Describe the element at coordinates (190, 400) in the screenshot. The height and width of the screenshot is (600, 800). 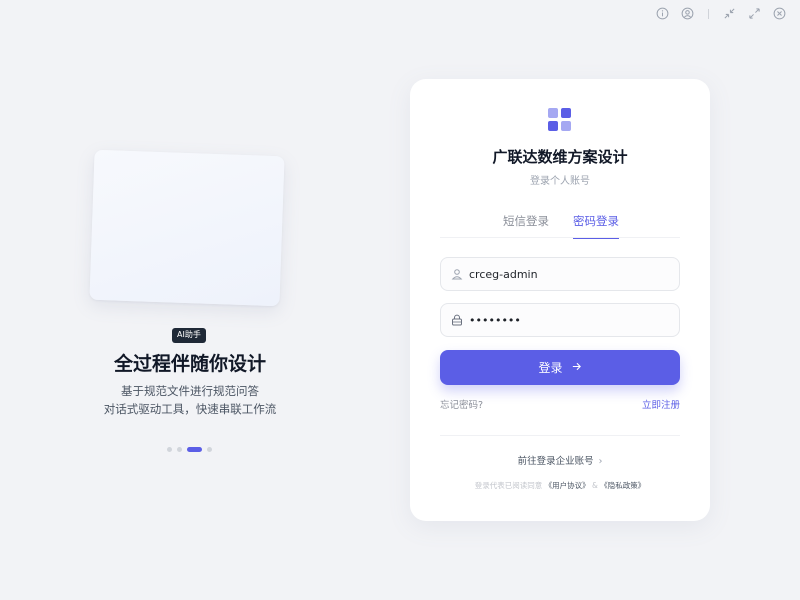
I see `promo-subtitle: 基于规范文件进行规范问答 对话式驱动工具，快速串联工作流` at that location.